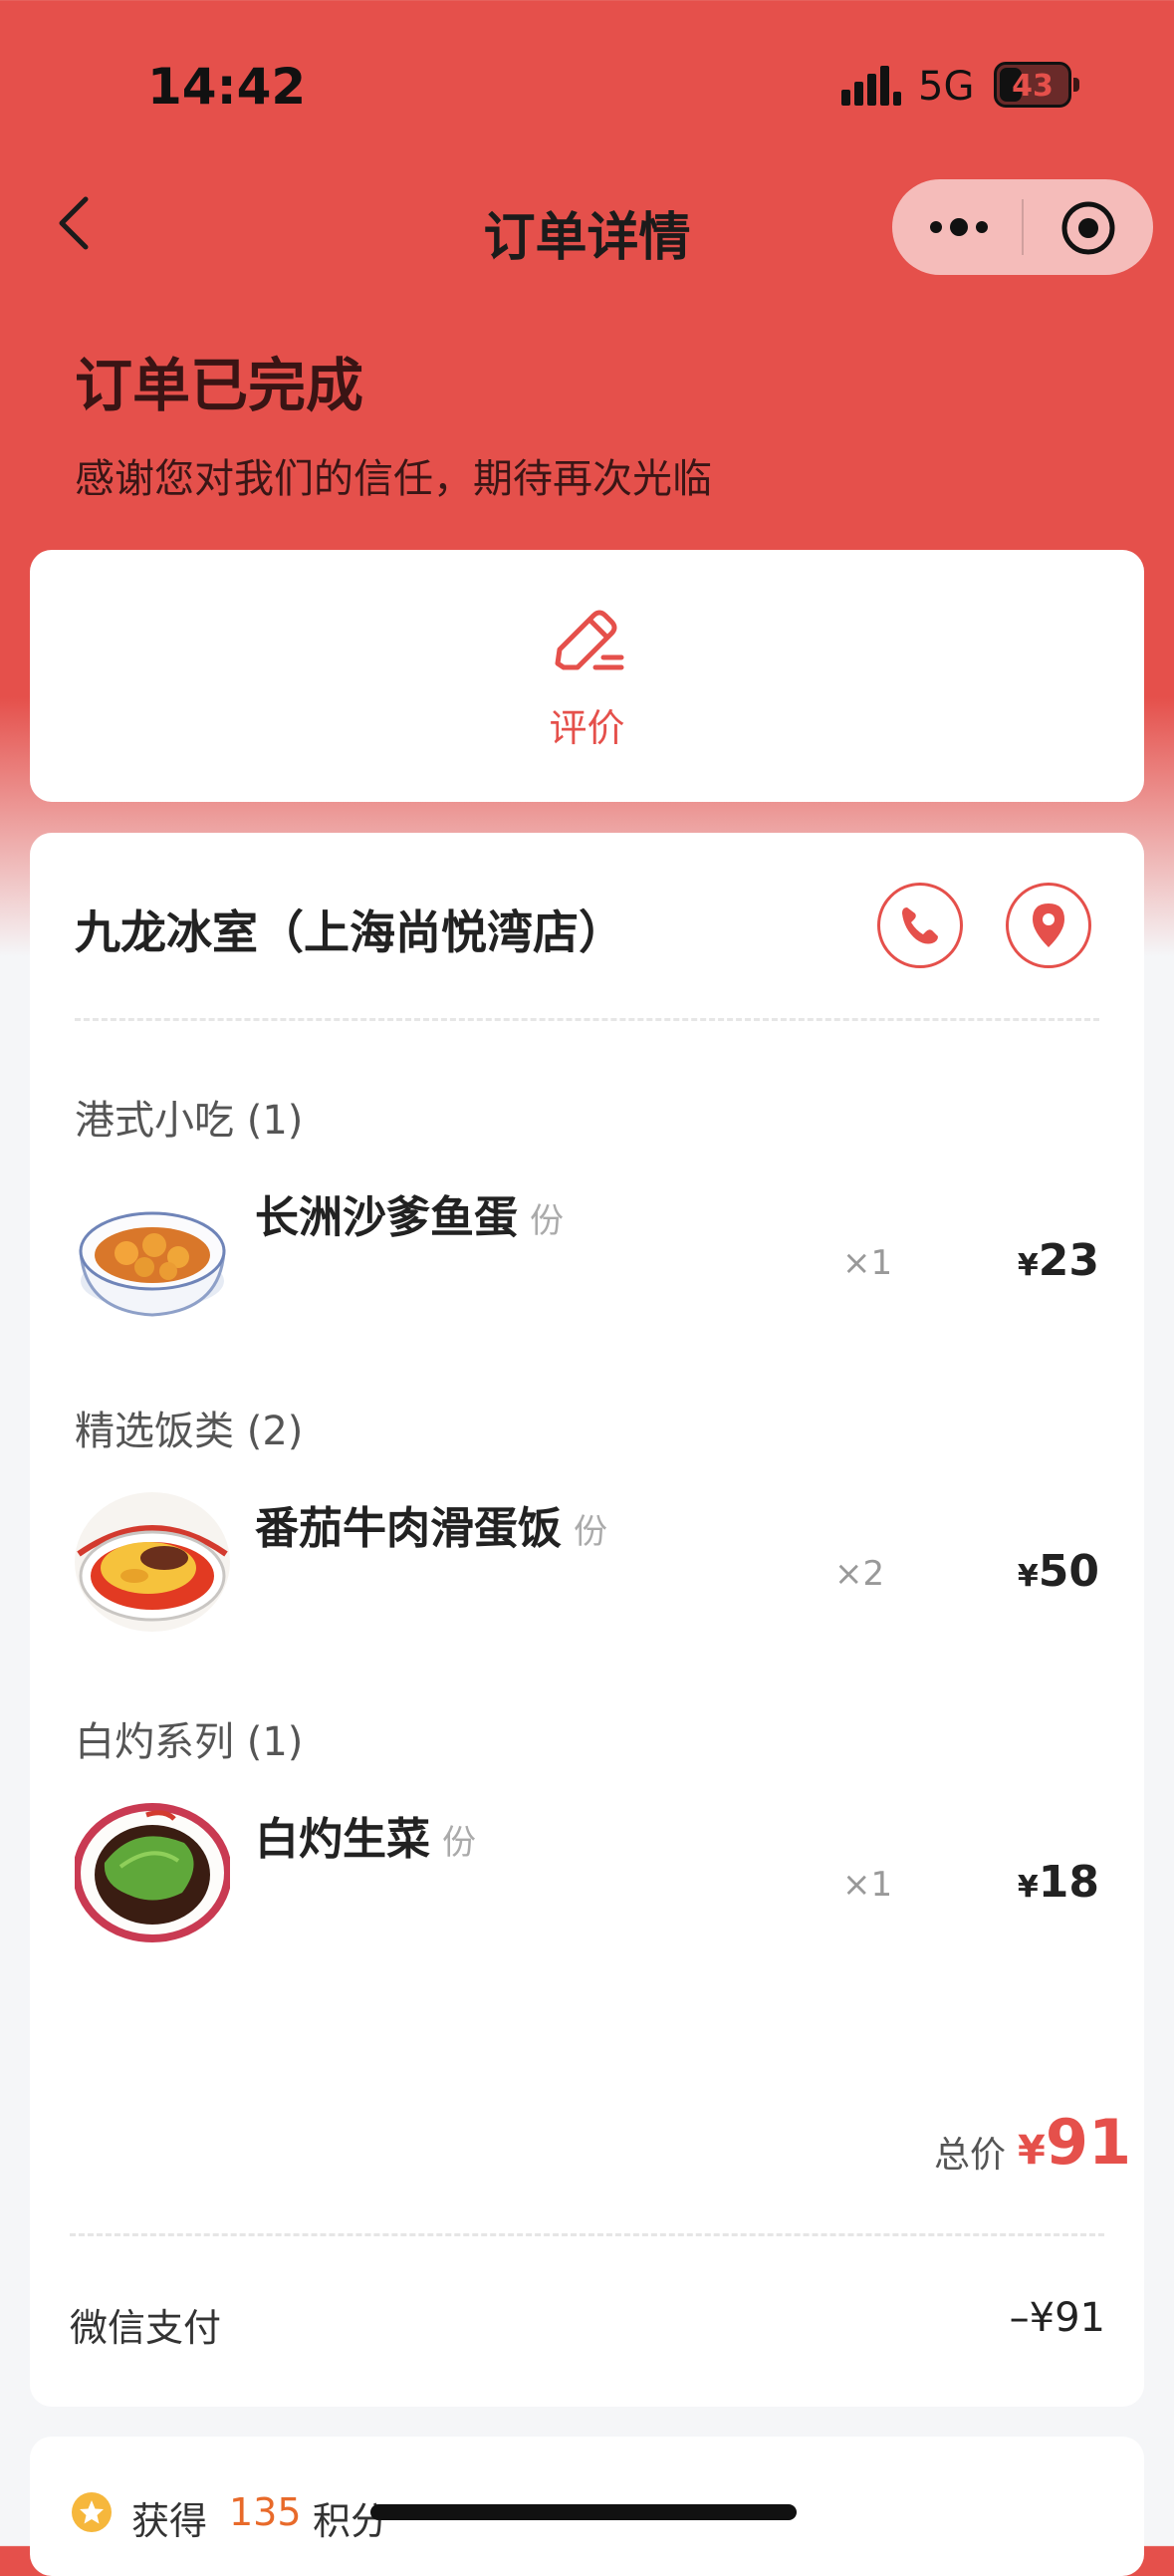  What do you see at coordinates (265, 2512) in the screenshot?
I see `points-value: 135` at bounding box center [265, 2512].